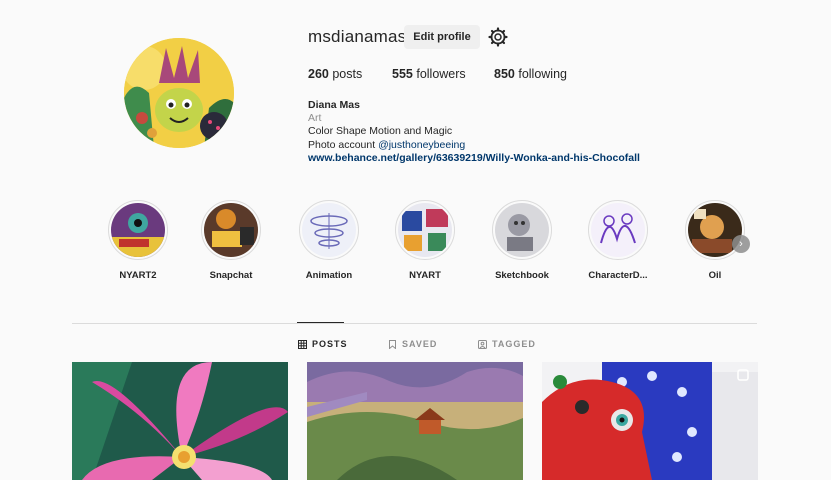 The image size is (831, 480). I want to click on tab-label: SAVED, so click(420, 344).